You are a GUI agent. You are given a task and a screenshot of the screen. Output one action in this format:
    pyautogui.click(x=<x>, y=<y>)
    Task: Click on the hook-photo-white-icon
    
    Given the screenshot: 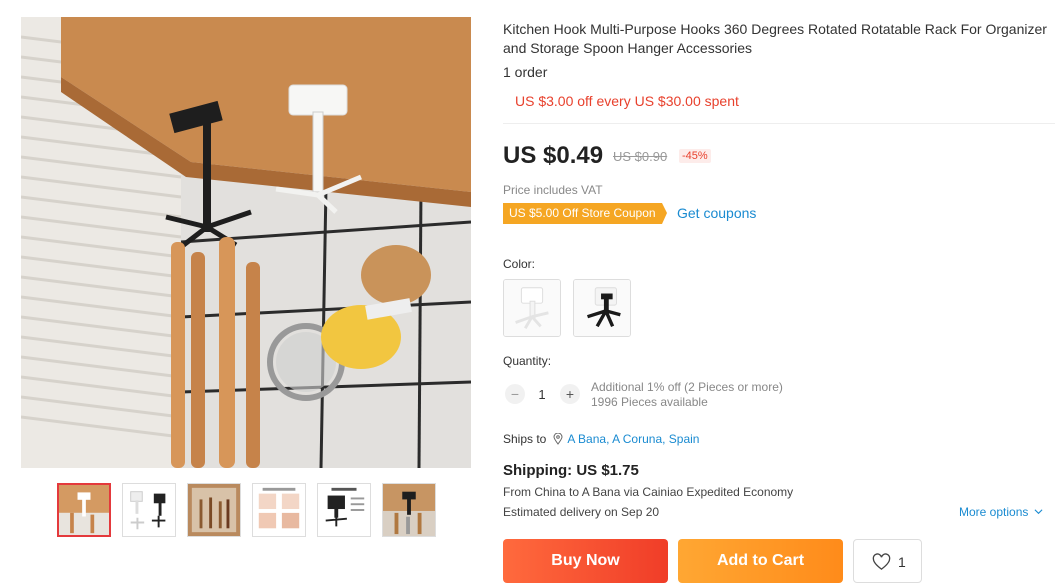 What is the action you would take?
    pyautogui.click(x=84, y=510)
    